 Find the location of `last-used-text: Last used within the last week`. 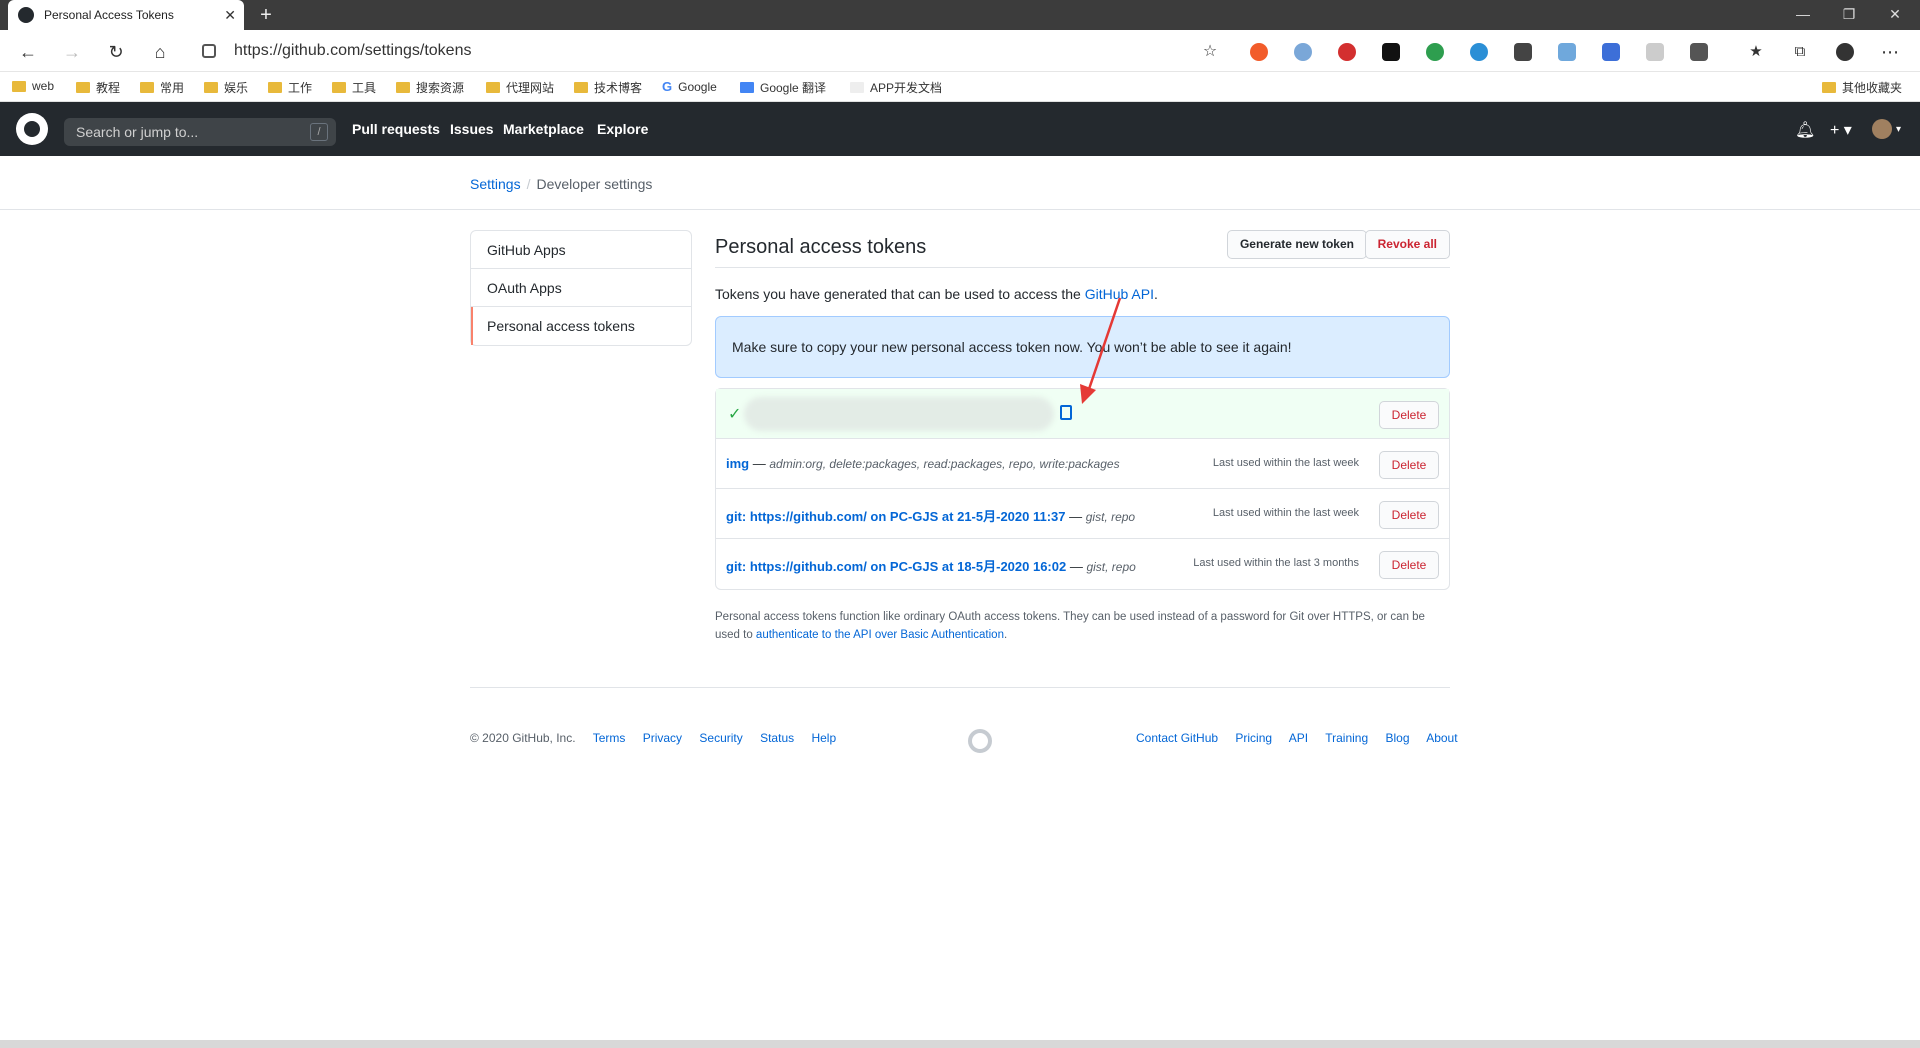

last-used-text: Last used within the last week is located at coordinates (1285, 513).